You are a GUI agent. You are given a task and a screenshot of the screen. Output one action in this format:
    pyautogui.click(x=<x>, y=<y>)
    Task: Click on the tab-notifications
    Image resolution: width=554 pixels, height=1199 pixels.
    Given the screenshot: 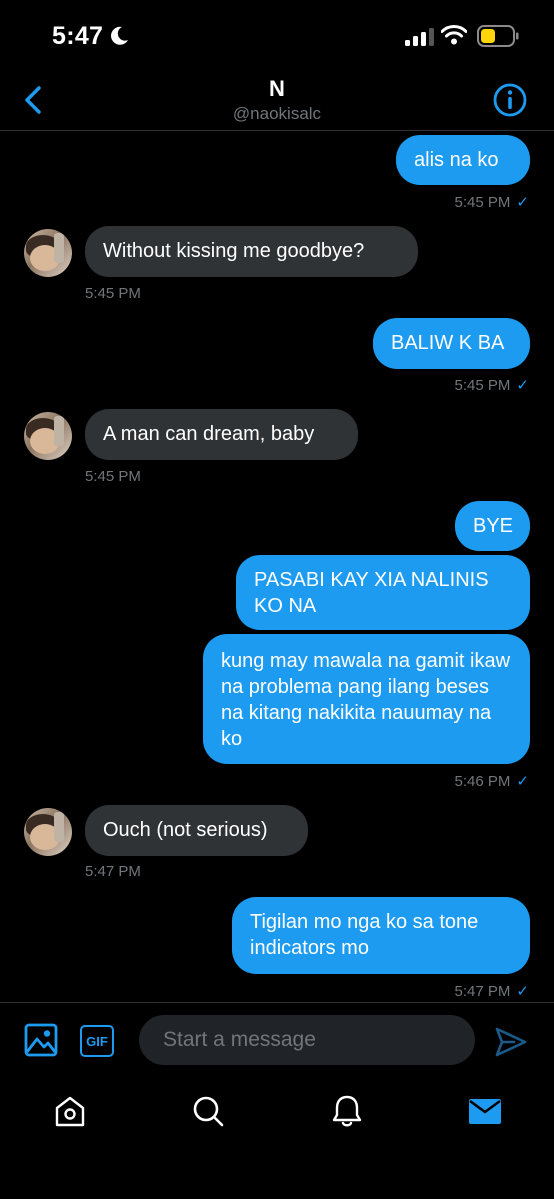 What is the action you would take?
    pyautogui.click(x=347, y=1111)
    